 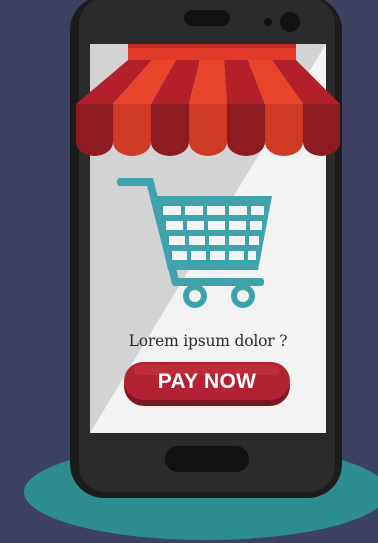 I want to click on pay-now-button: PAY NOW, so click(x=207, y=384).